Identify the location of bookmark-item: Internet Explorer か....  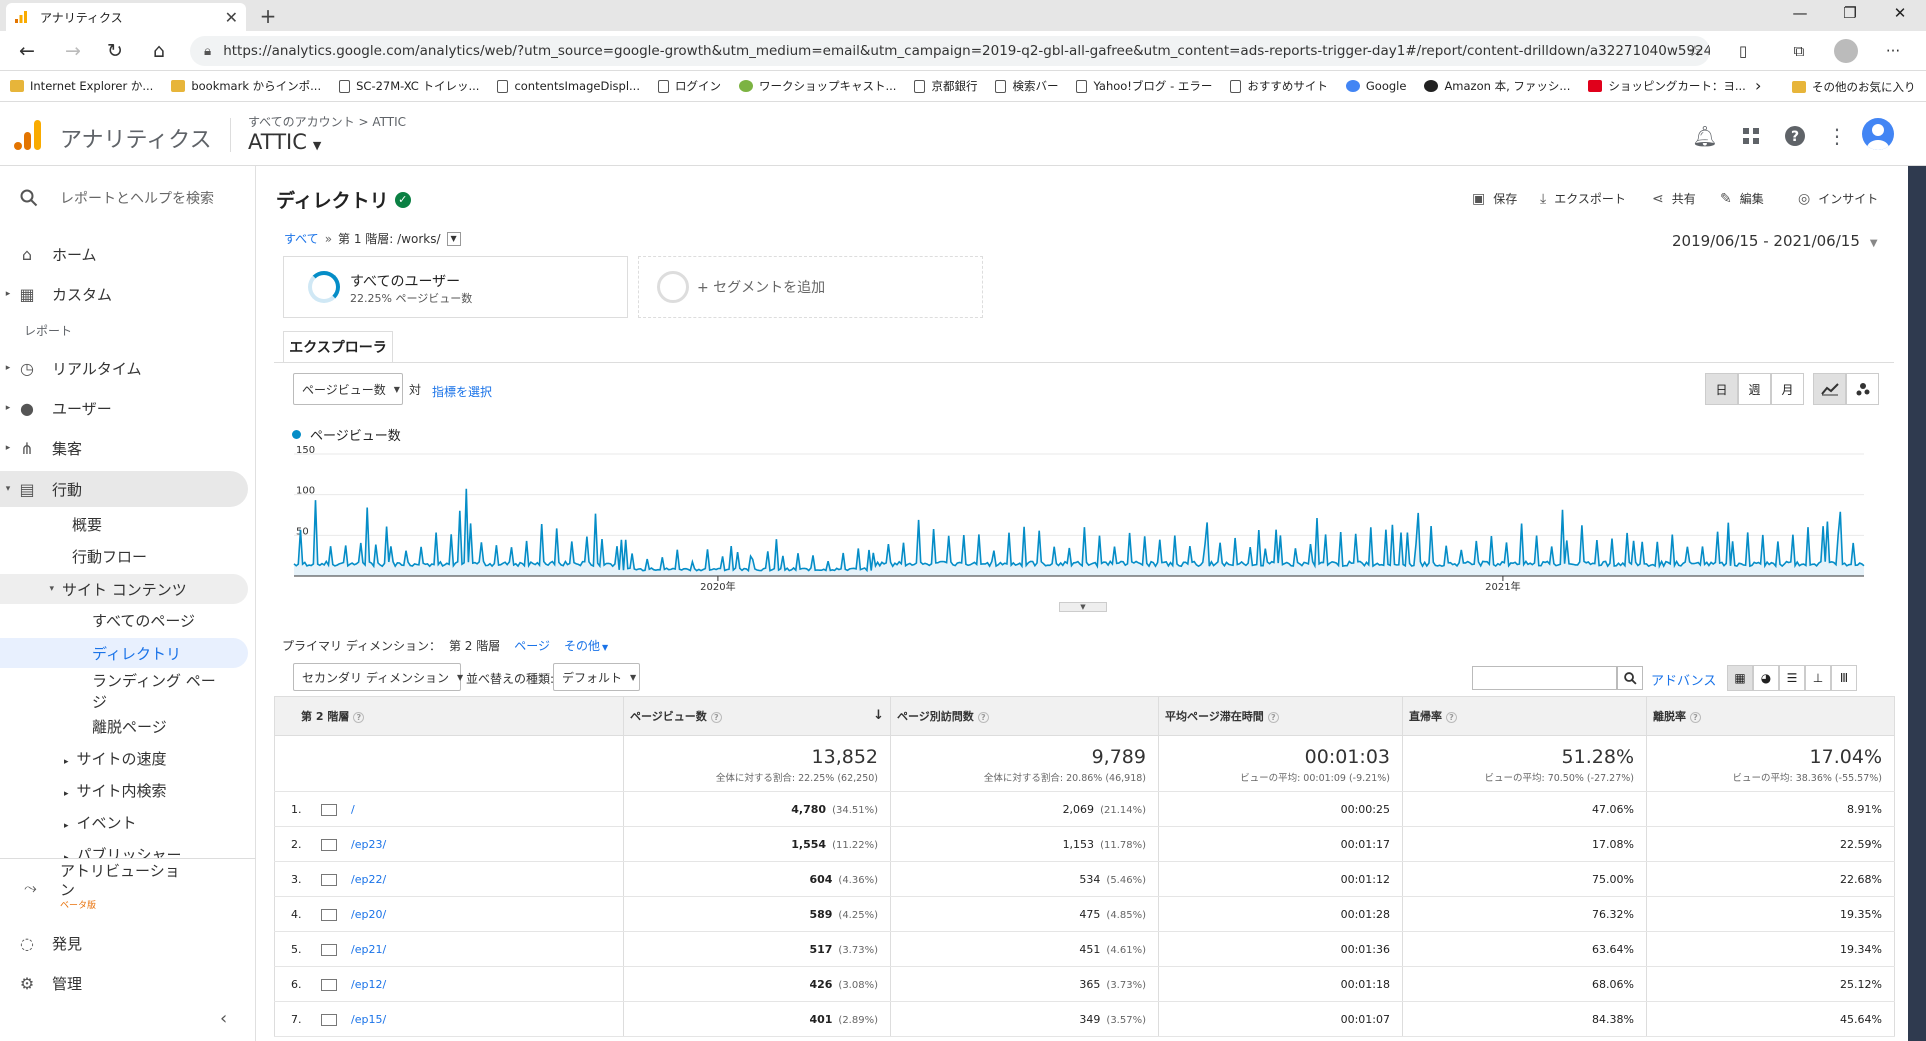
(81, 86).